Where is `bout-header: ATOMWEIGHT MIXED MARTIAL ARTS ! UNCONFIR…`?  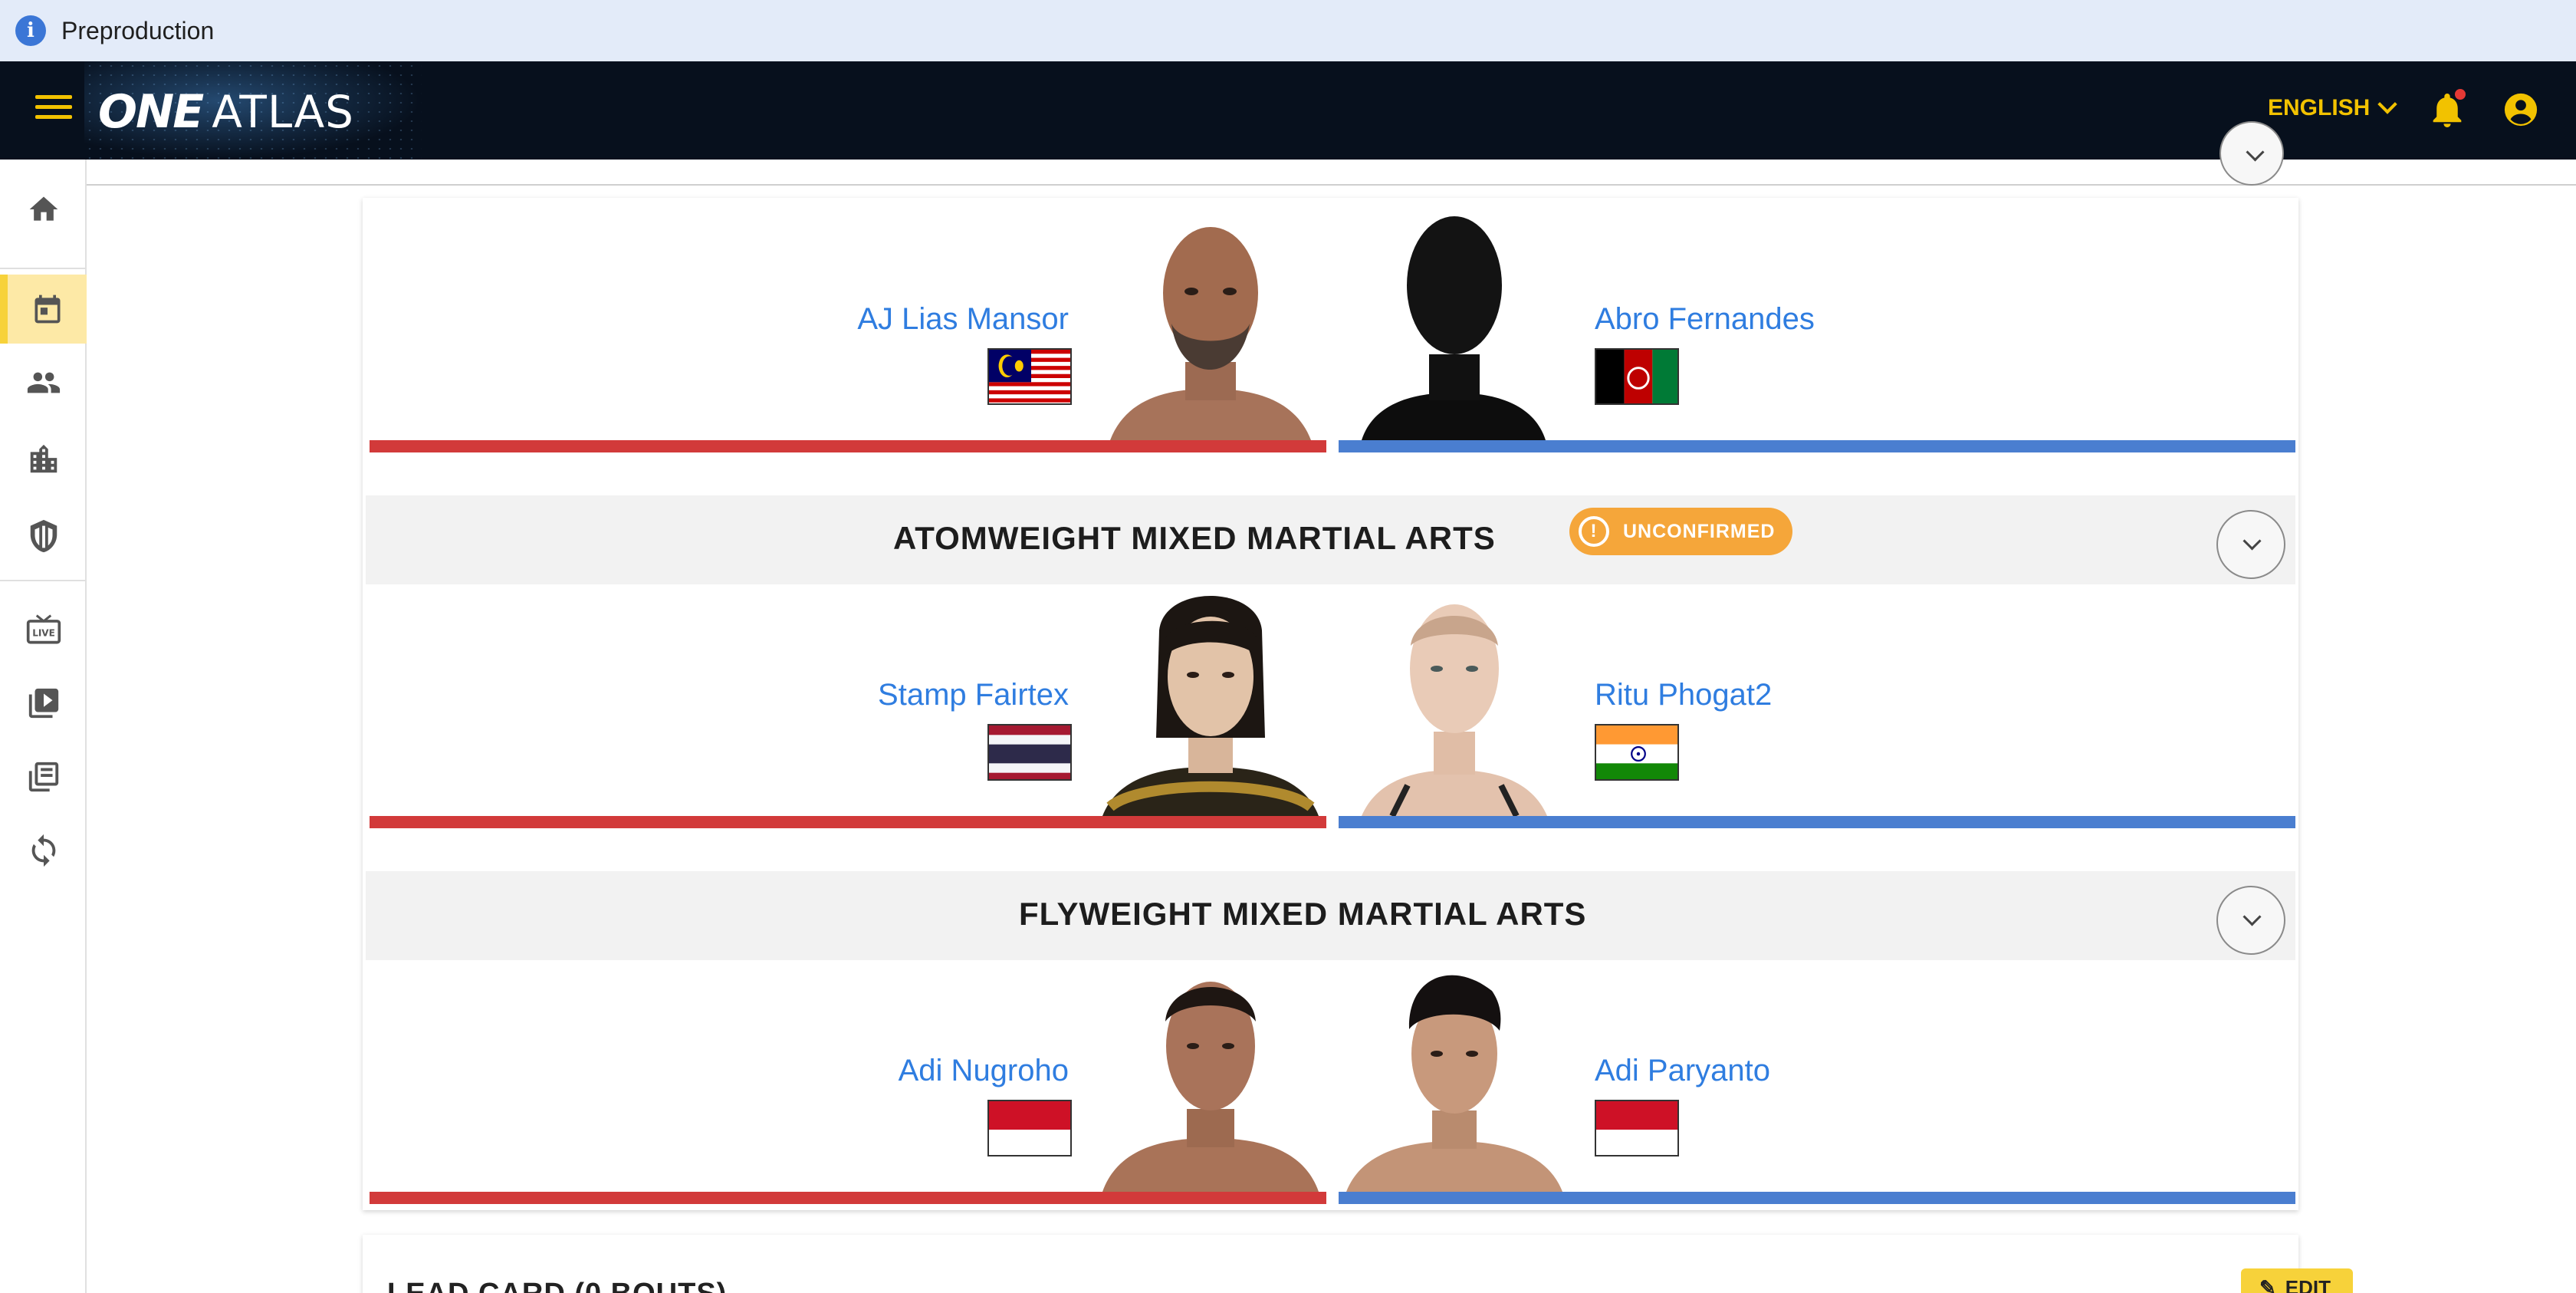 bout-header: ATOMWEIGHT MIXED MARTIAL ARTS ! UNCONFIR… is located at coordinates (1331, 540).